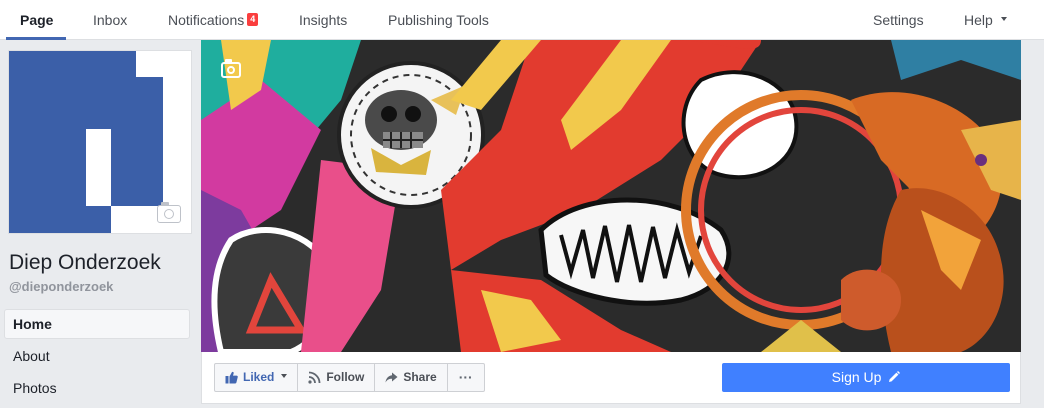 This screenshot has height=408, width=1044. I want to click on page-action-buttons: Liked Follow Share ···, so click(349, 377).